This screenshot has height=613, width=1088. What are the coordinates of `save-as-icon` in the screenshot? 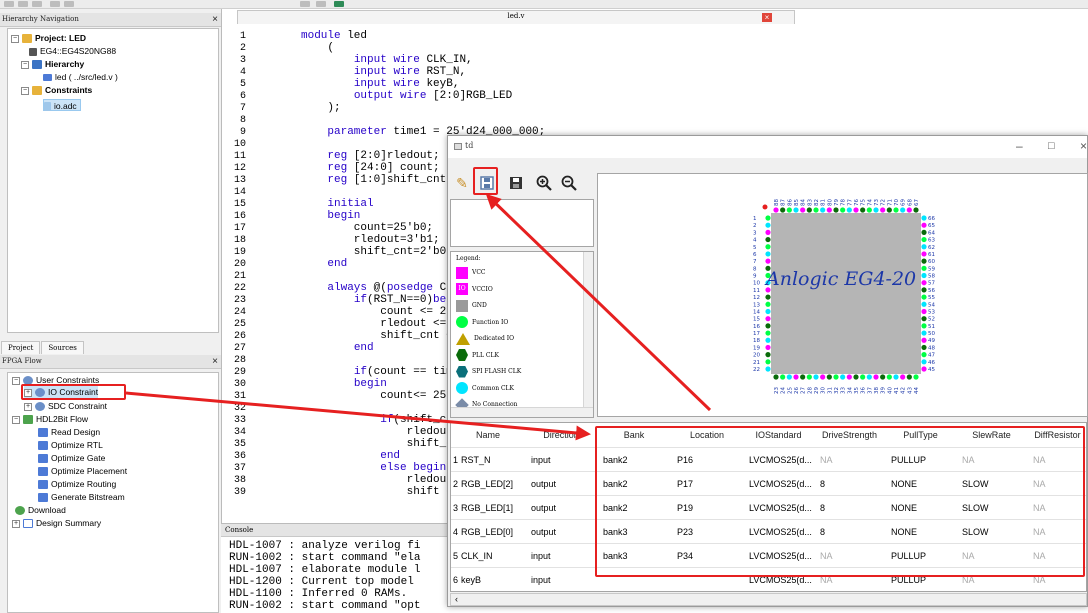 It's located at (516, 183).